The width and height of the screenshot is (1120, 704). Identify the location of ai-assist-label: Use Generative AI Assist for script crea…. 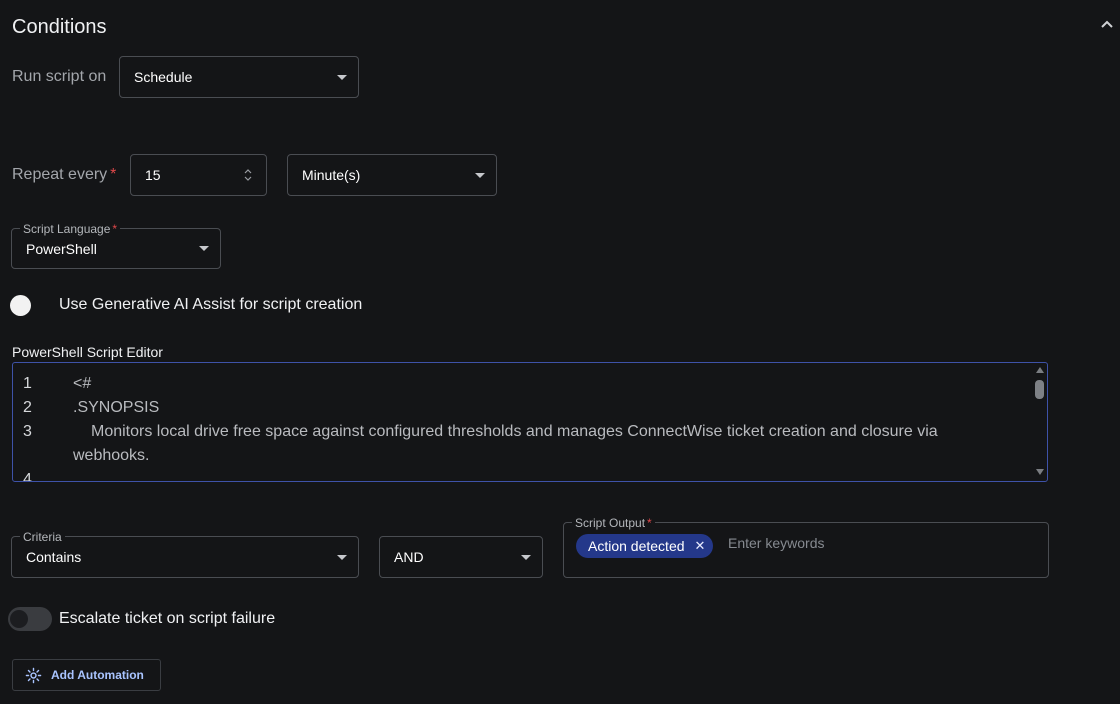
(211, 304).